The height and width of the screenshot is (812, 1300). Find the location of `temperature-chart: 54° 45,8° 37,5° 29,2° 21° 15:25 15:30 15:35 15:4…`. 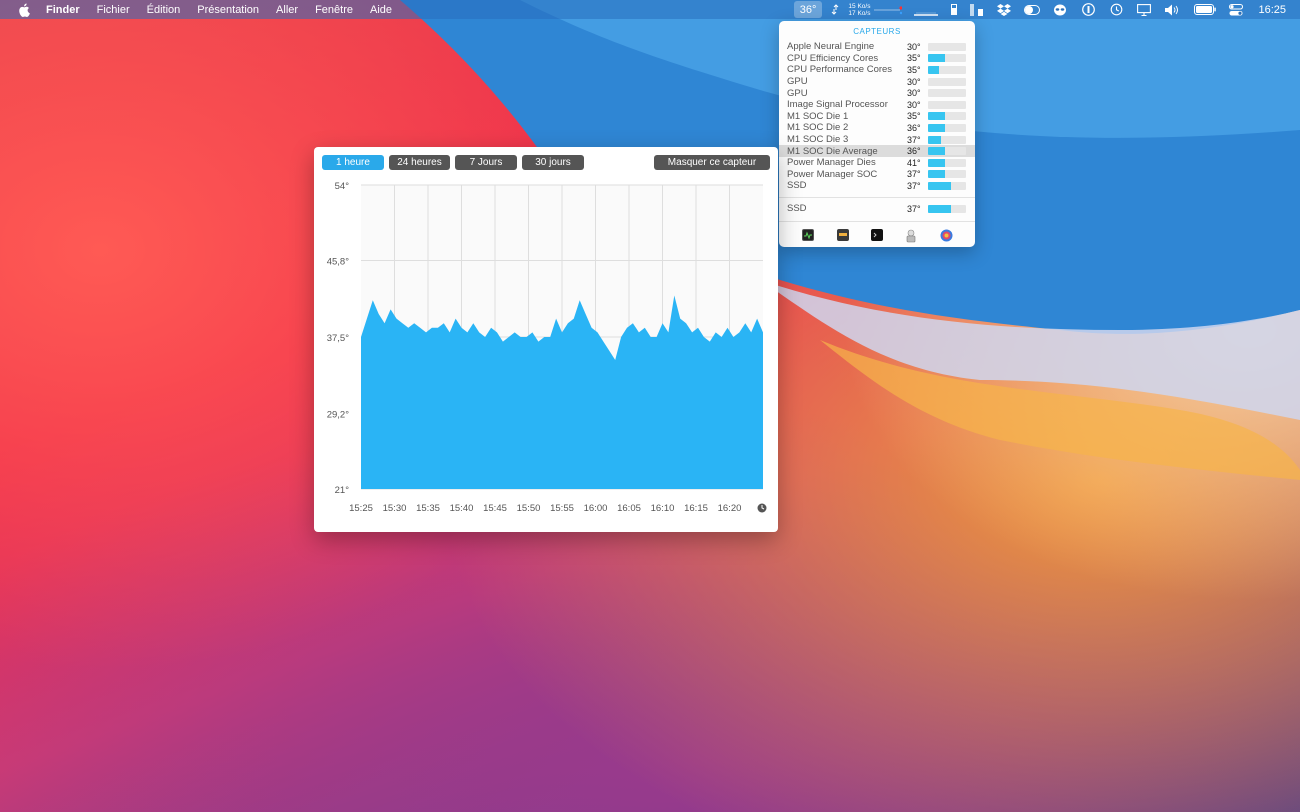

temperature-chart: 54° 45,8° 37,5° 29,2° 21° 15:25 15:30 15:35 15:4… is located at coordinates (547, 347).